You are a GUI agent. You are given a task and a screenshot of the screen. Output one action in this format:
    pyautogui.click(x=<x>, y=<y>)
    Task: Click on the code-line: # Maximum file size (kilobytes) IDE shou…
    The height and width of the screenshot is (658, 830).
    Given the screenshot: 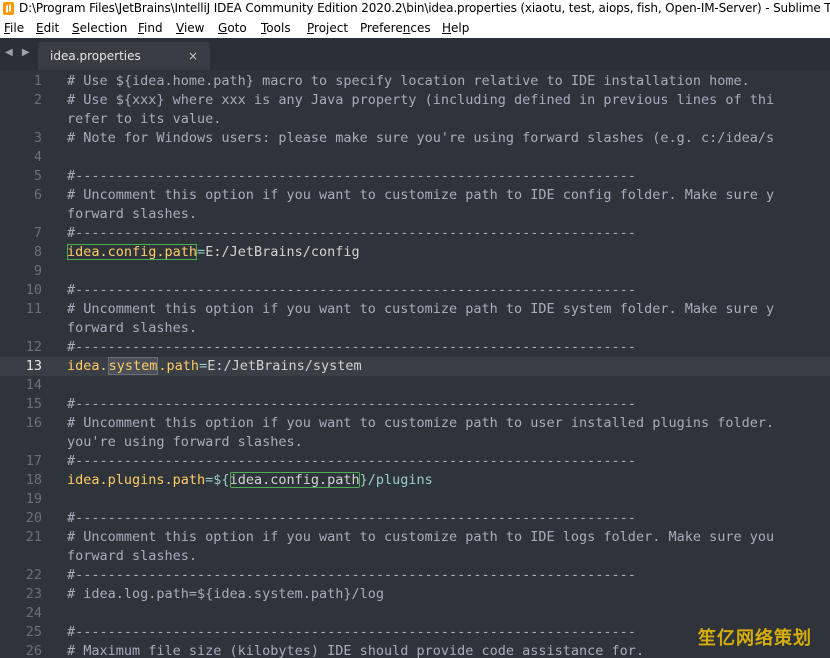 What is the action you would take?
    pyautogui.click(x=355, y=650)
    